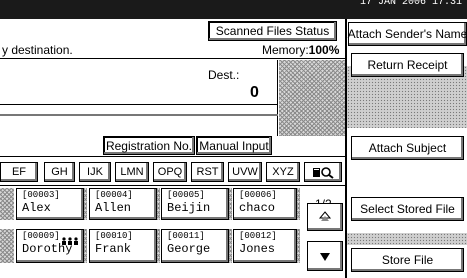 The width and height of the screenshot is (467, 278). I want to click on entry-number: [00003], so click(41, 195).